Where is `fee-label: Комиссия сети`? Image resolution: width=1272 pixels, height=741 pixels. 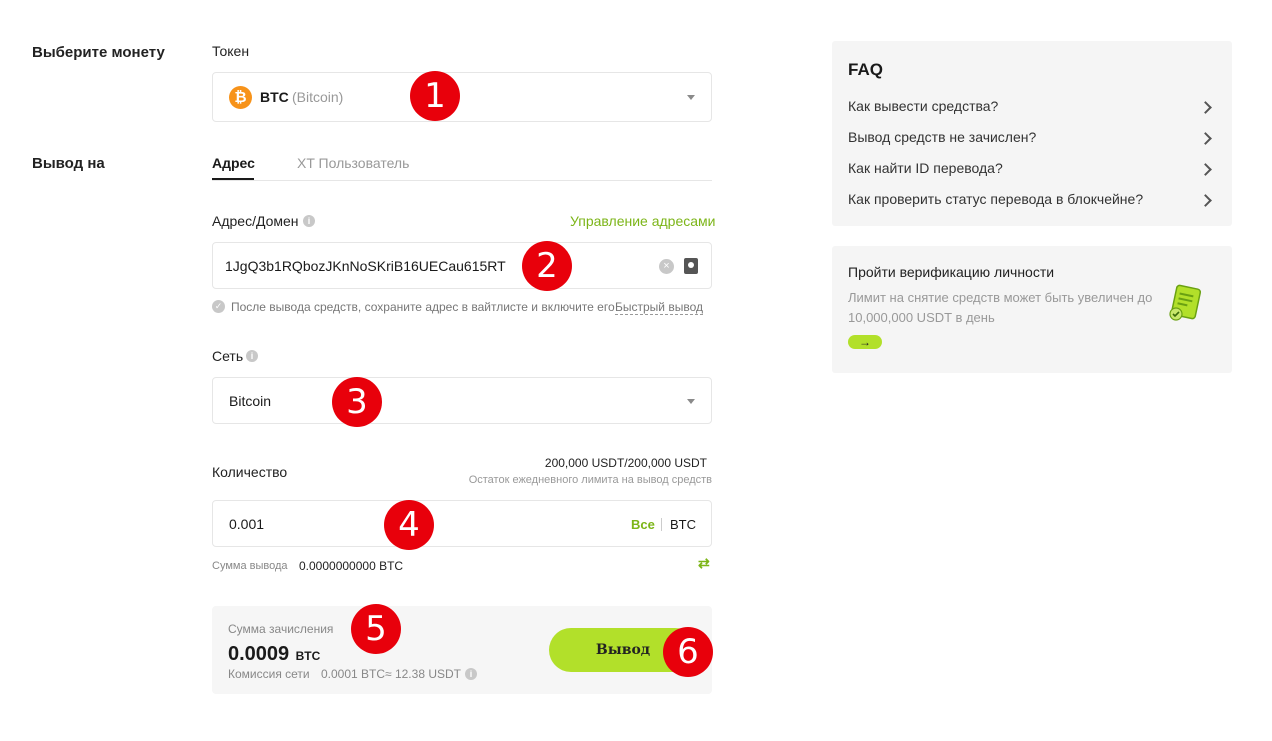
fee-label: Комиссия сети is located at coordinates (269, 674).